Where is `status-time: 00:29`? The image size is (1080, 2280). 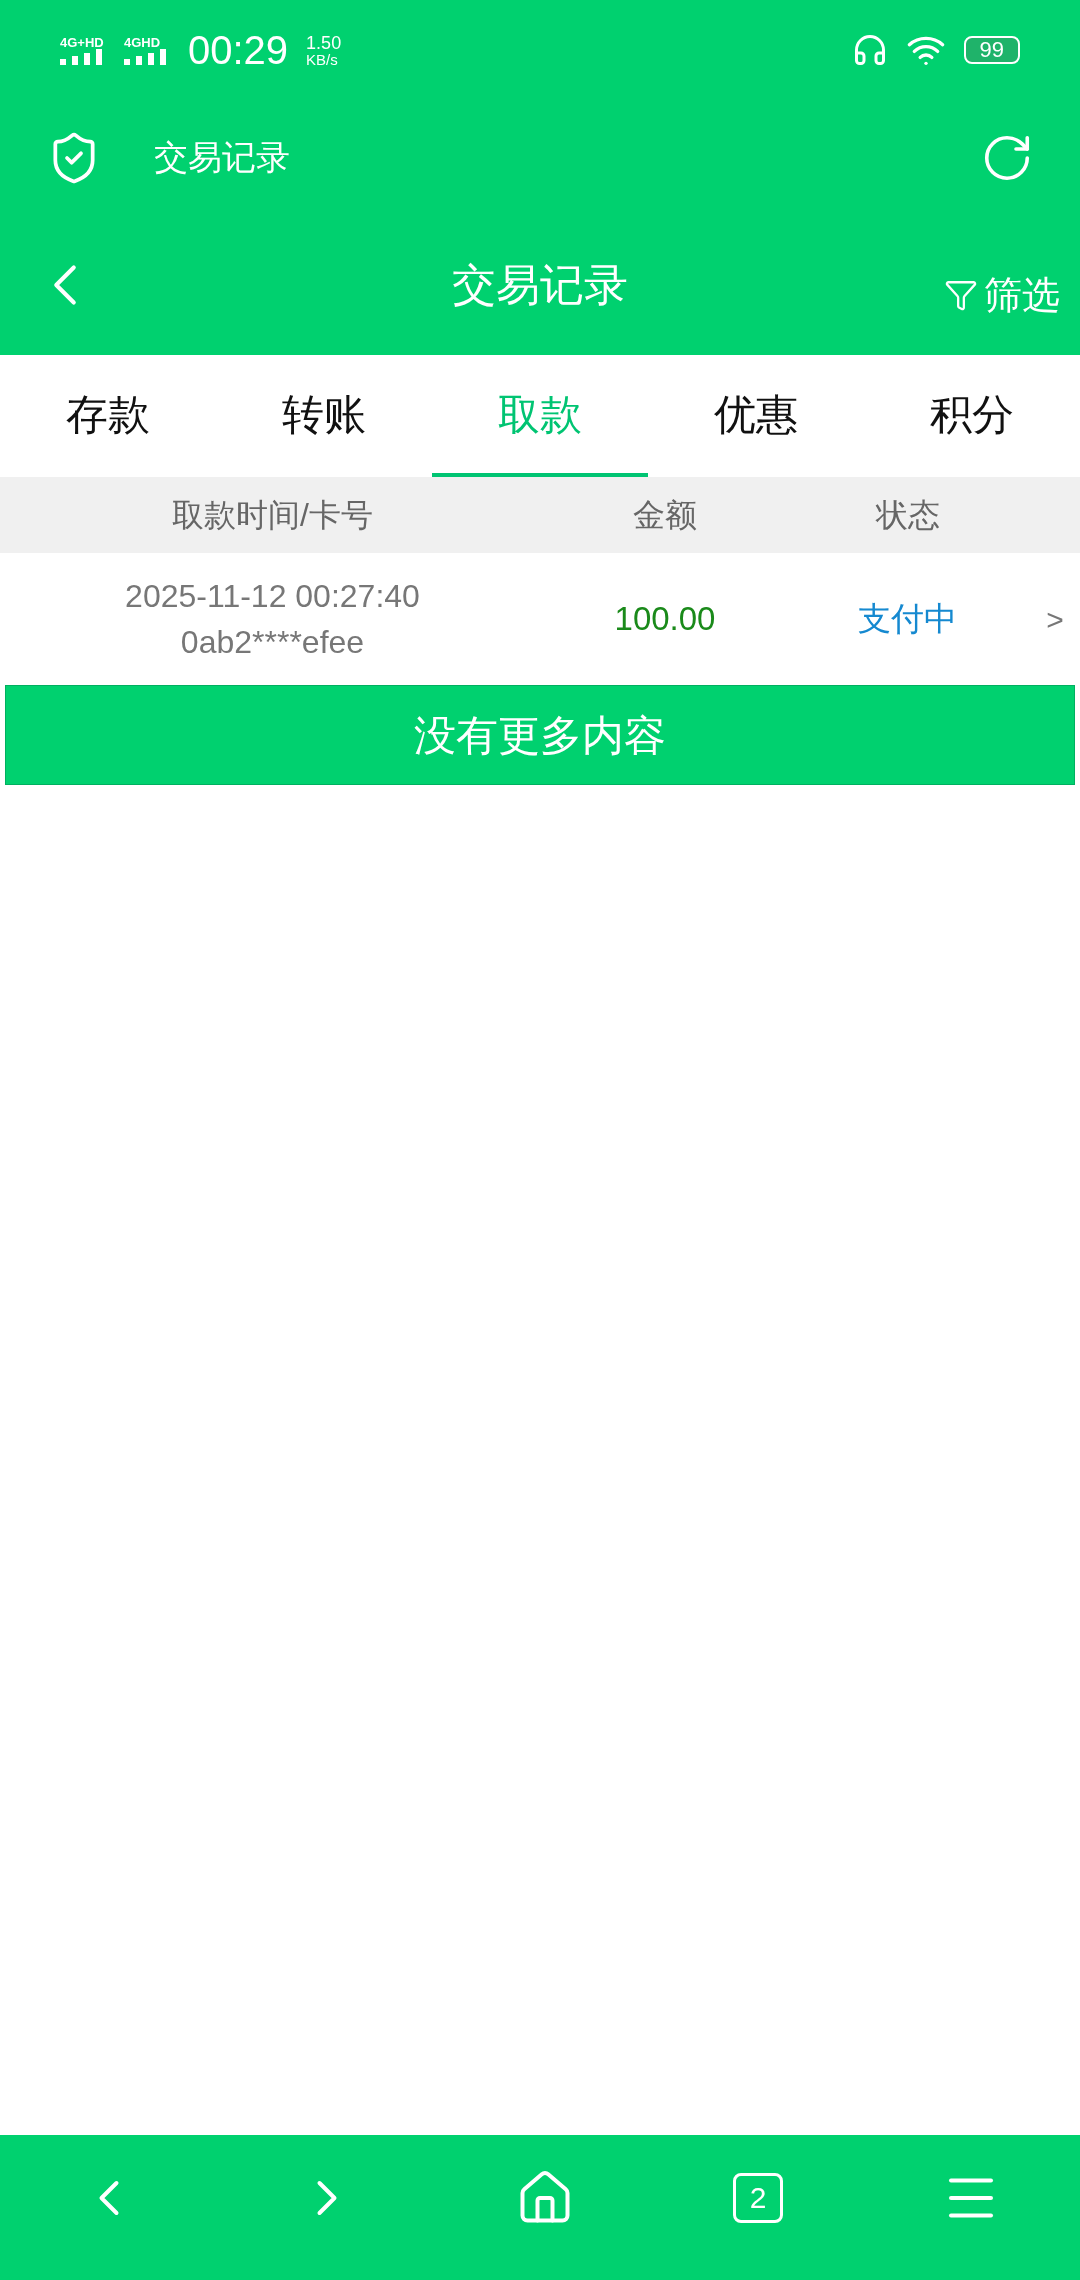
status-time: 00:29 is located at coordinates (238, 50).